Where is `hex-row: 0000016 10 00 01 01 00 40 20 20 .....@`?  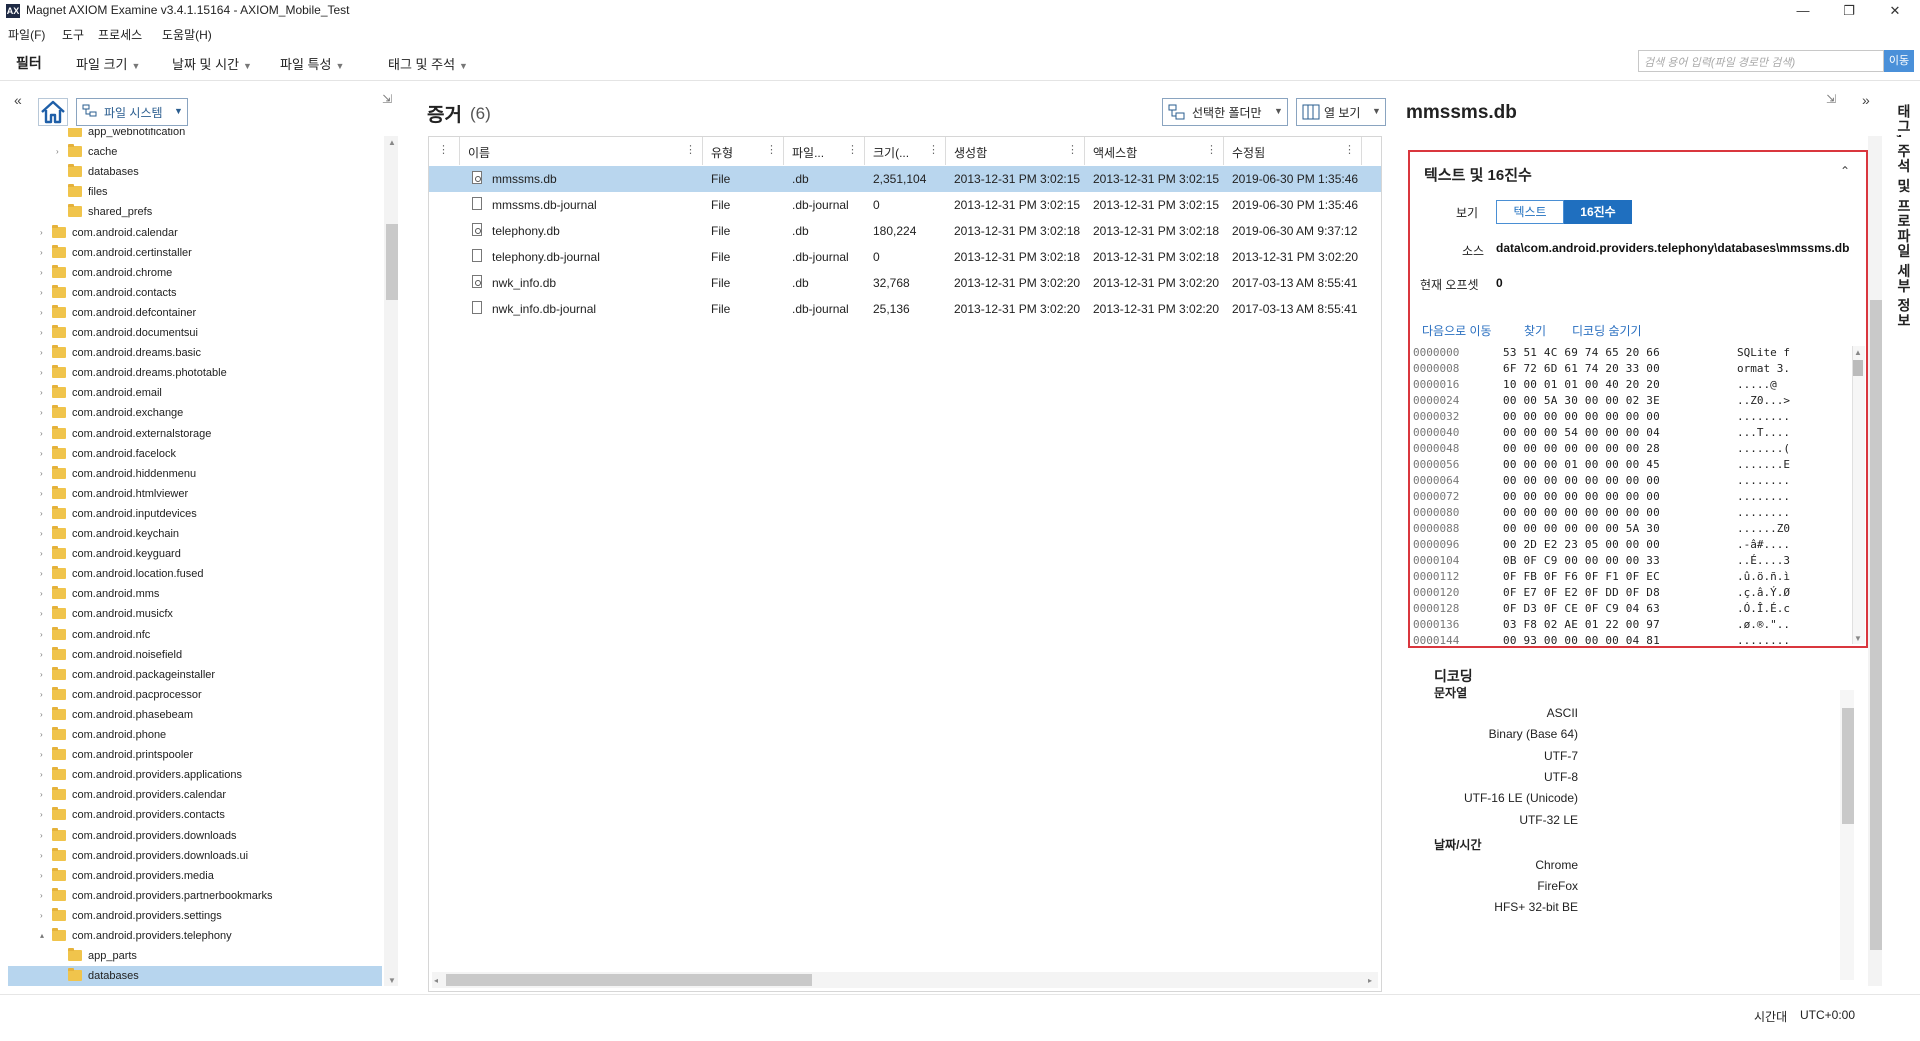 hex-row: 0000016 10 00 01 01 00 40 20 20 .....@ is located at coordinates (1633, 386).